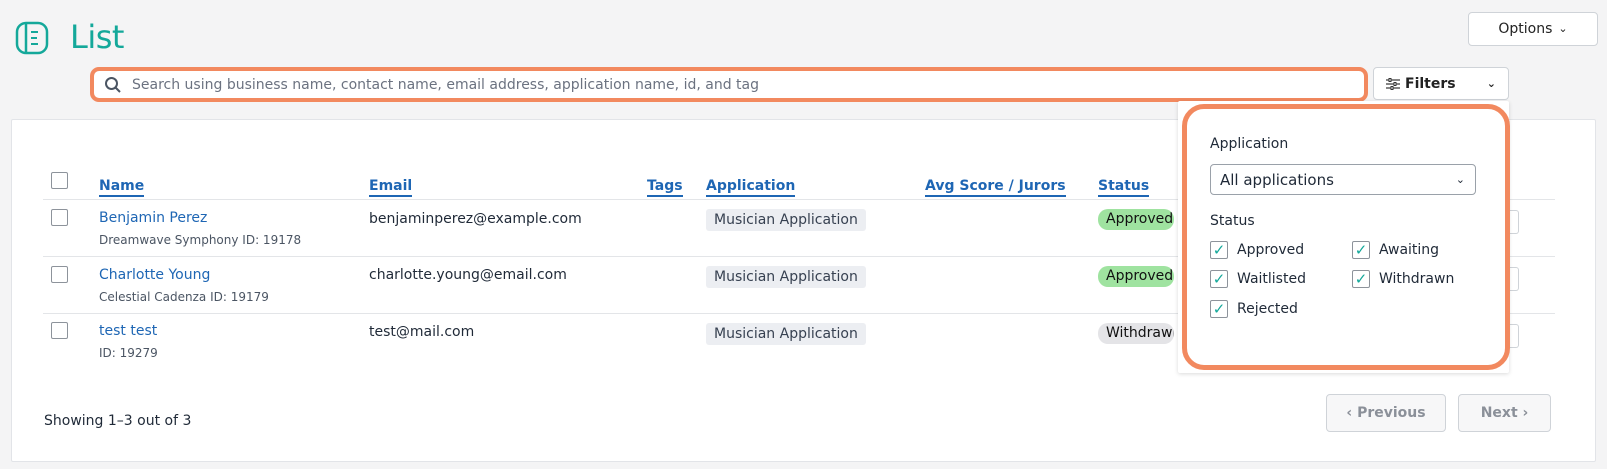 This screenshot has width=1607, height=469. I want to click on search-bar, so click(729, 84).